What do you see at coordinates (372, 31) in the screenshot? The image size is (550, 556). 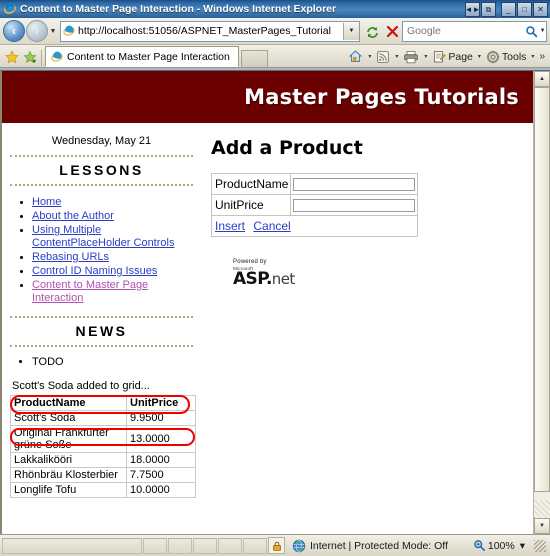 I see `refresh-button` at bounding box center [372, 31].